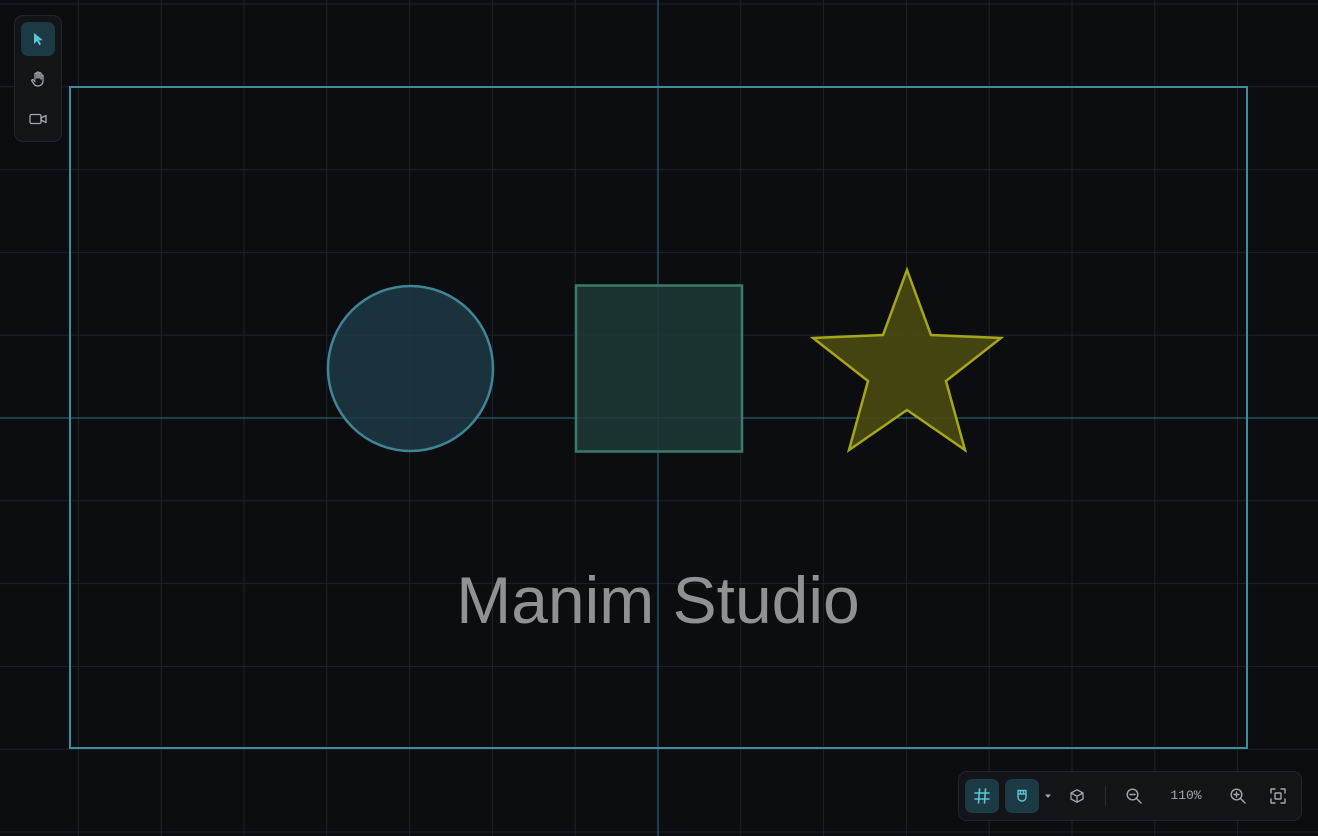  I want to click on caret-down-icon, so click(1048, 796).